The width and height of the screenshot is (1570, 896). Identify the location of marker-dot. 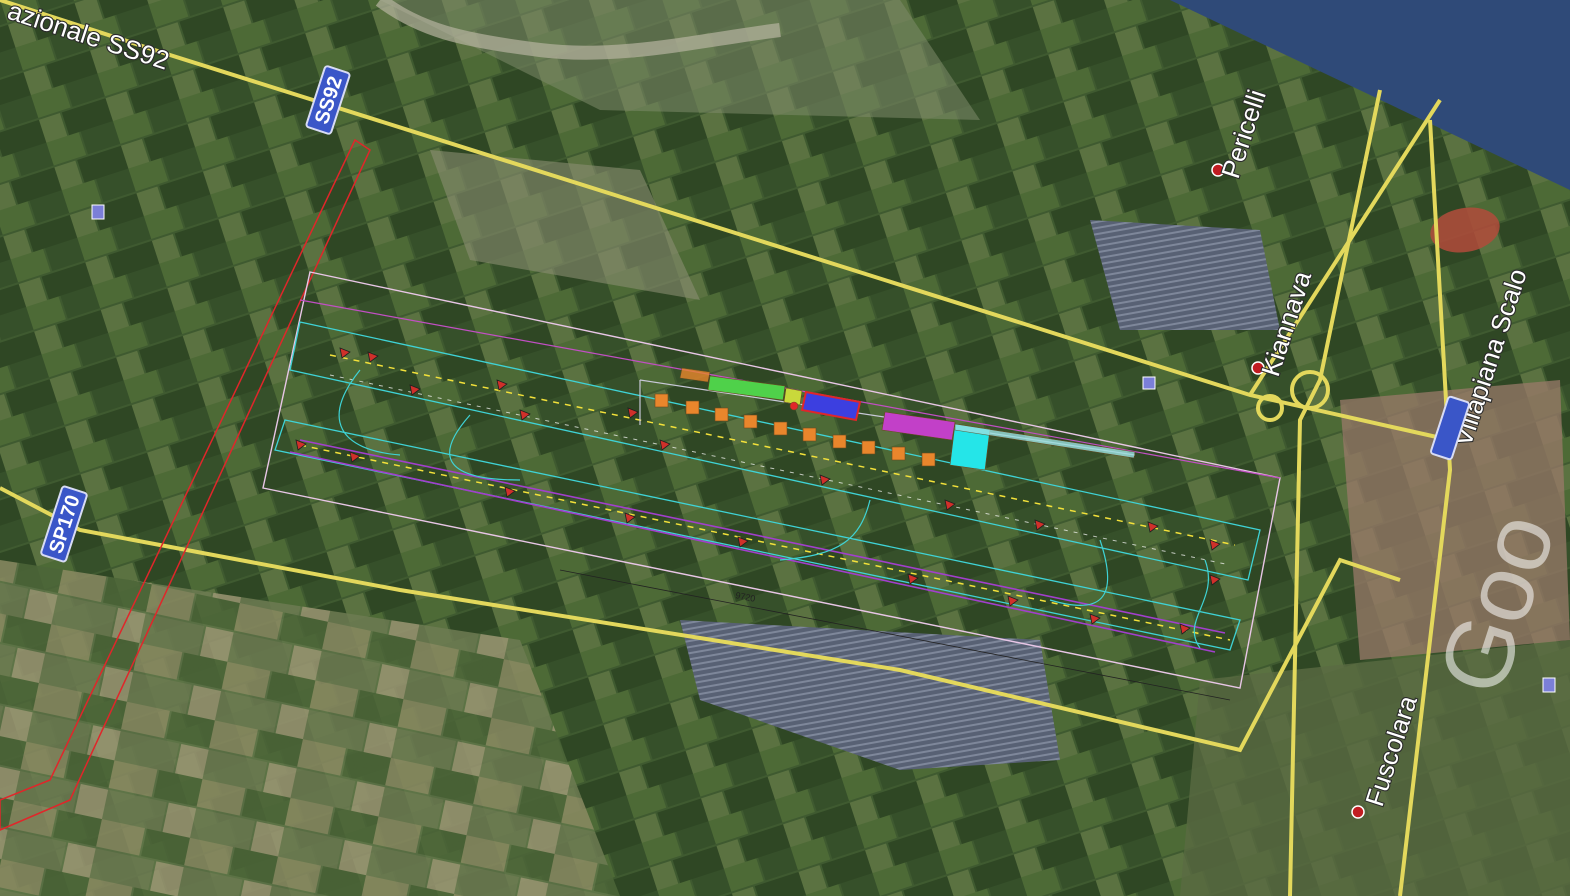
(794, 406).